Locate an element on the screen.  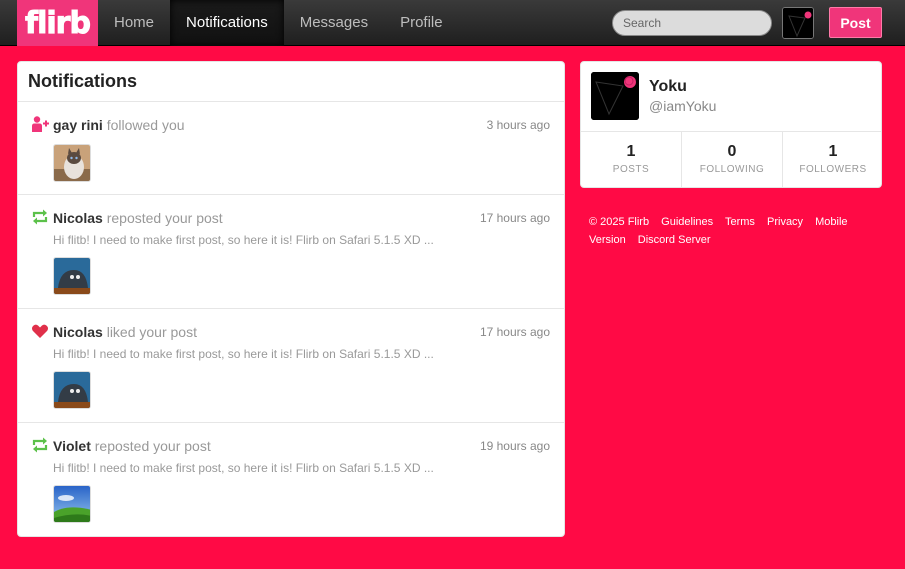
nav-profile: Profile is located at coordinates (421, 23).